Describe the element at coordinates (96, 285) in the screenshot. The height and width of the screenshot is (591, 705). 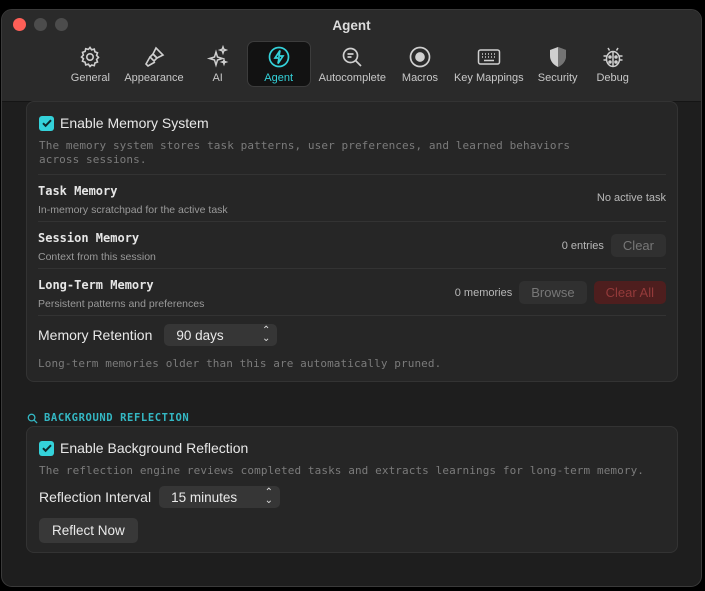
I see `longterm-memory-title: Long-Term Memory` at that location.